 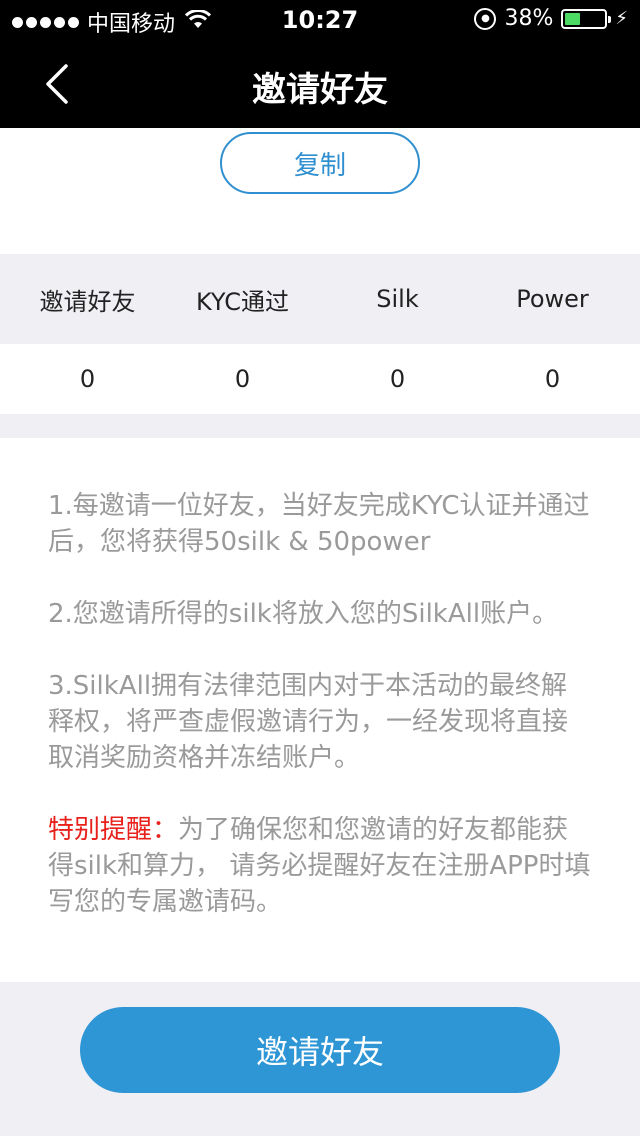 What do you see at coordinates (572, 18) in the screenshot?
I see `battery-fill` at bounding box center [572, 18].